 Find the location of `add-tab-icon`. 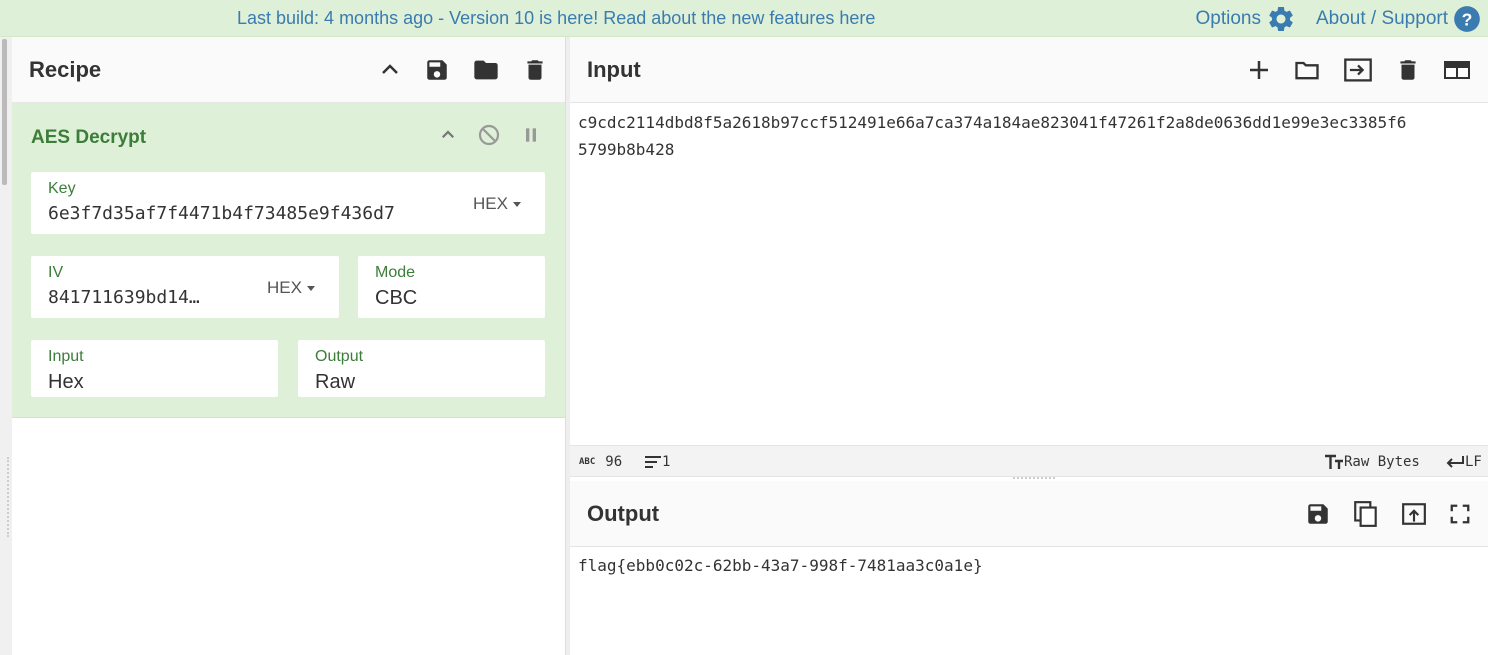

add-tab-icon is located at coordinates (1259, 70).